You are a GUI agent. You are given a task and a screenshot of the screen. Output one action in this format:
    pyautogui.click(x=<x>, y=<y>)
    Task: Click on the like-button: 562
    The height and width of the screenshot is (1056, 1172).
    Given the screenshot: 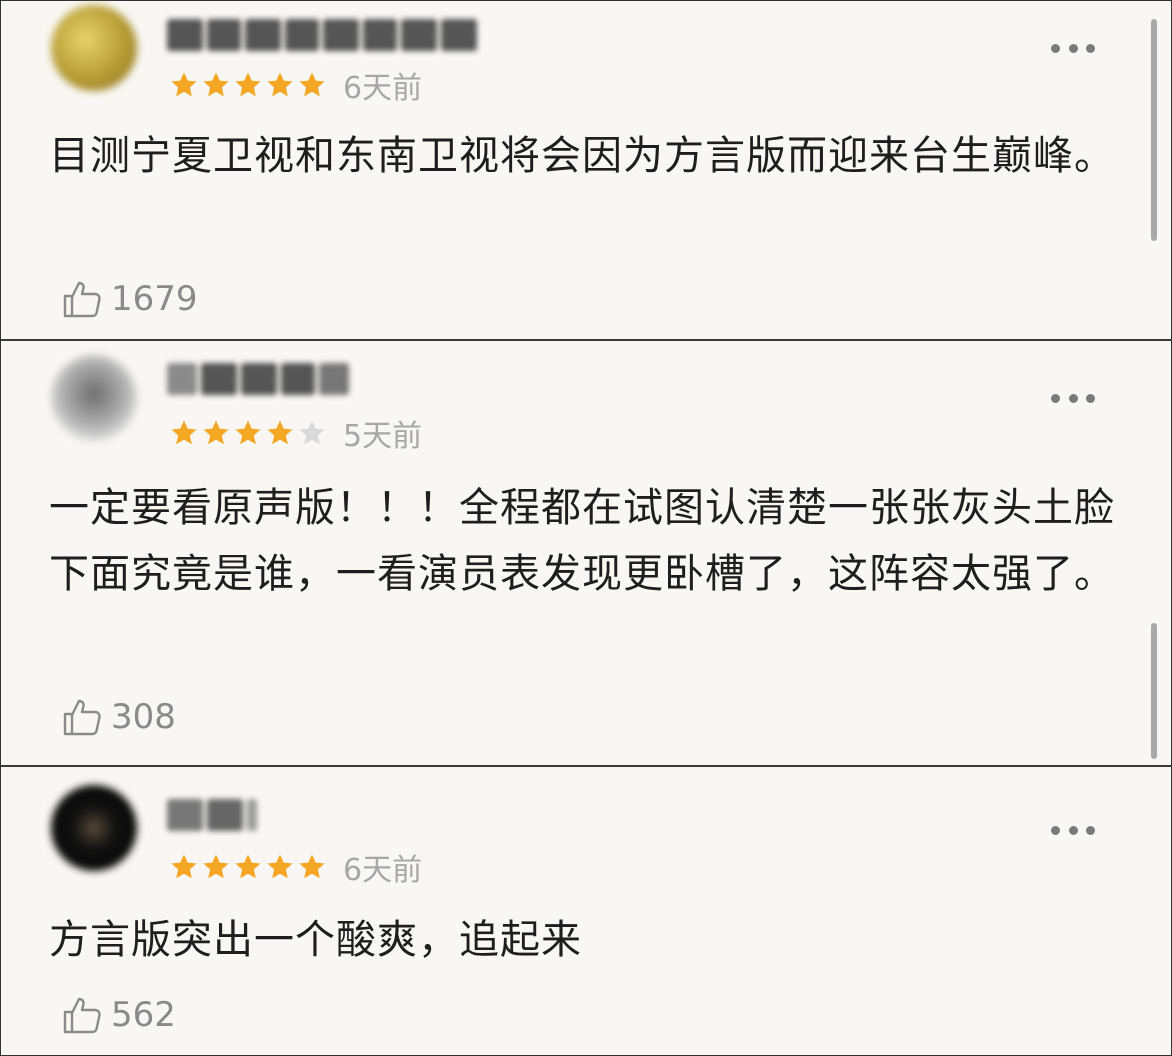 What is the action you would take?
    pyautogui.click(x=118, y=1015)
    